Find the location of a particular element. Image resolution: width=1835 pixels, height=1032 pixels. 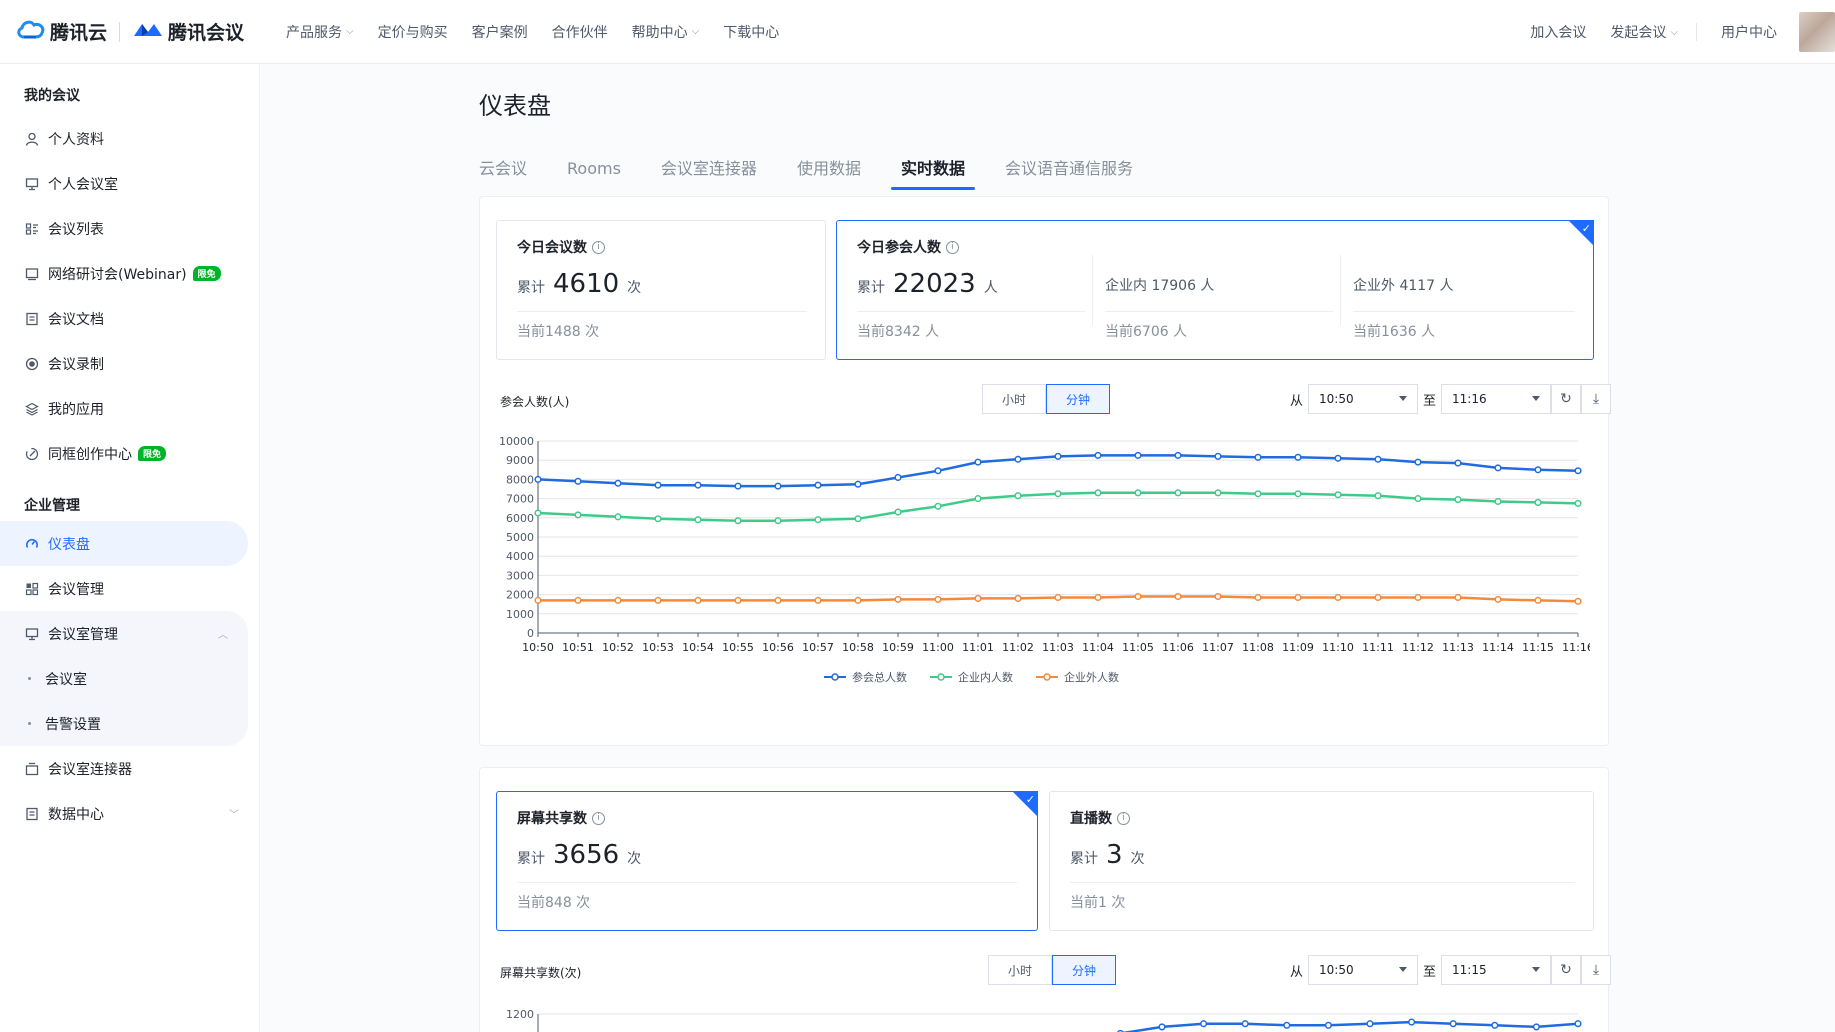

tab-rooms: Rooms is located at coordinates (594, 172).